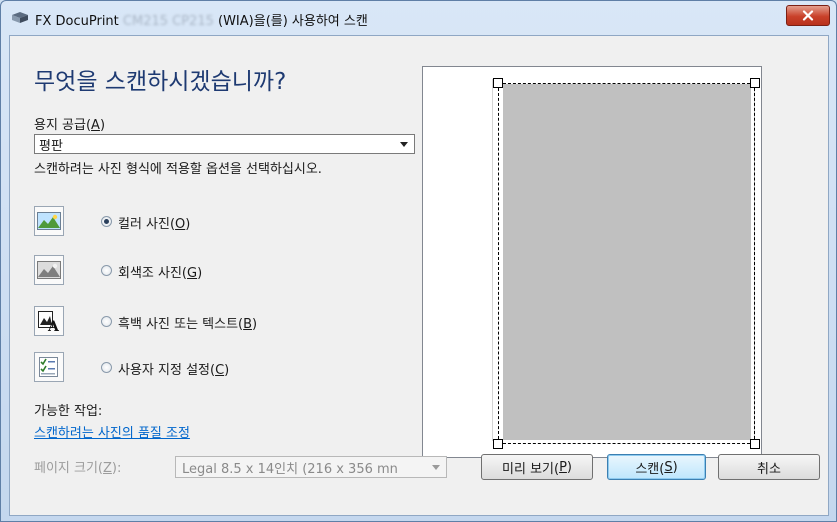 The height and width of the screenshot is (522, 837). What do you see at coordinates (174, 370) in the screenshot?
I see `custom-settings-label: 사용자 지정 설정(C)` at bounding box center [174, 370].